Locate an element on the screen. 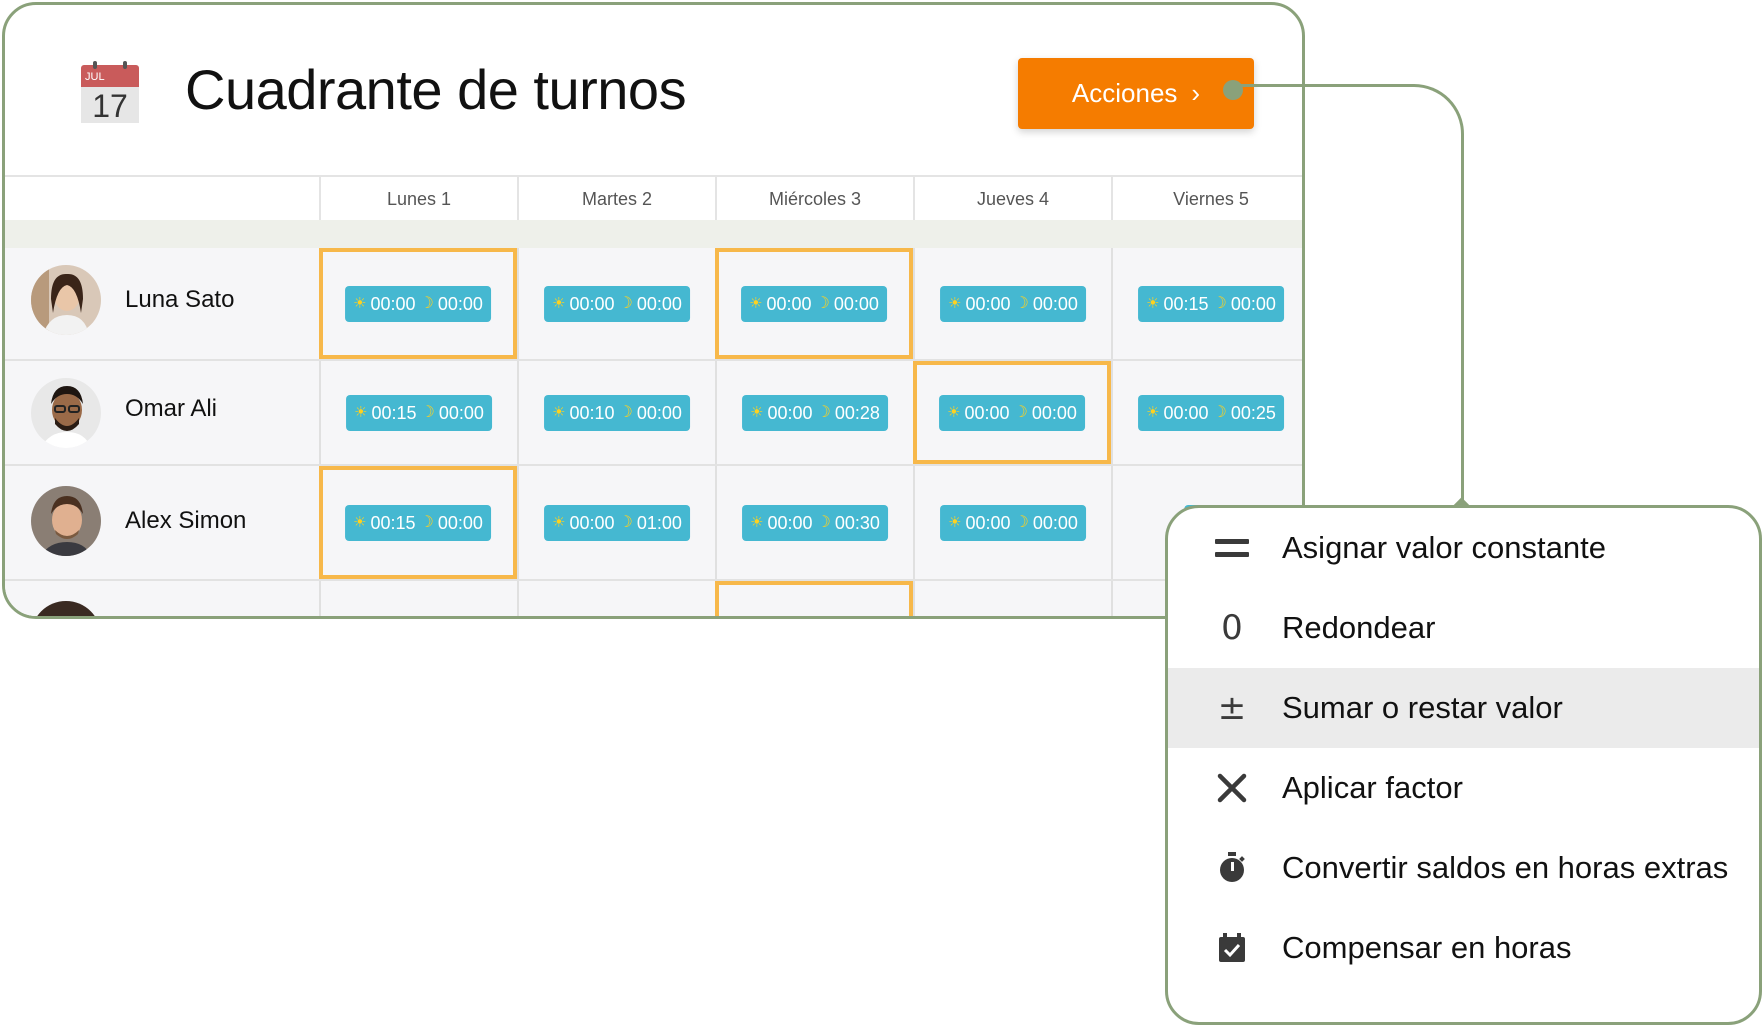 This screenshot has width=1764, height=1027. menu-item-convert-overtime: Convertir saldos en horas extras is located at coordinates (1463, 868).